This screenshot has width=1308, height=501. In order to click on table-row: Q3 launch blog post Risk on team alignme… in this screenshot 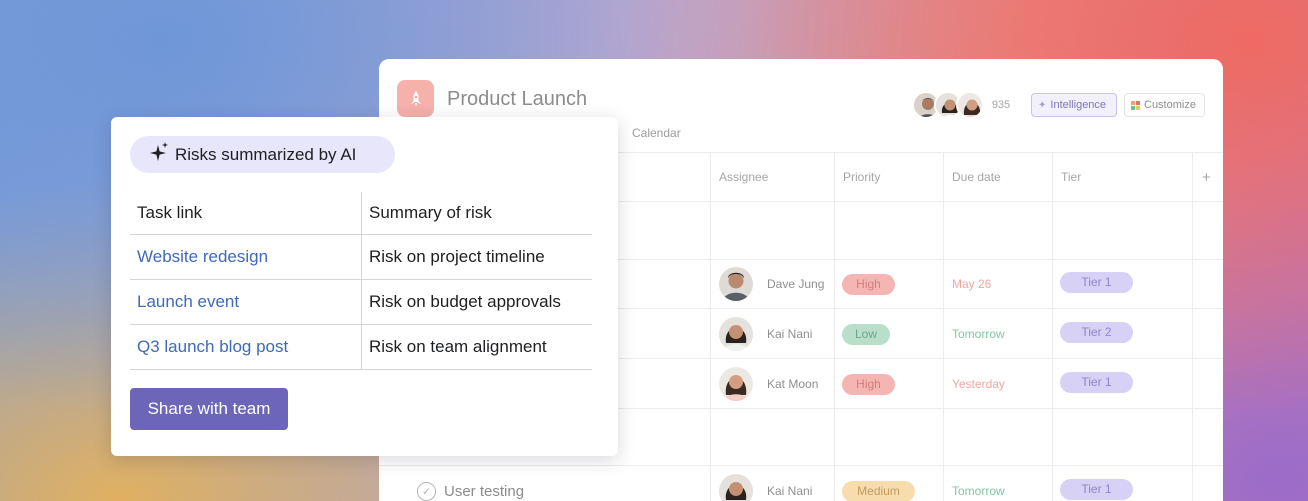, I will do `click(361, 347)`.